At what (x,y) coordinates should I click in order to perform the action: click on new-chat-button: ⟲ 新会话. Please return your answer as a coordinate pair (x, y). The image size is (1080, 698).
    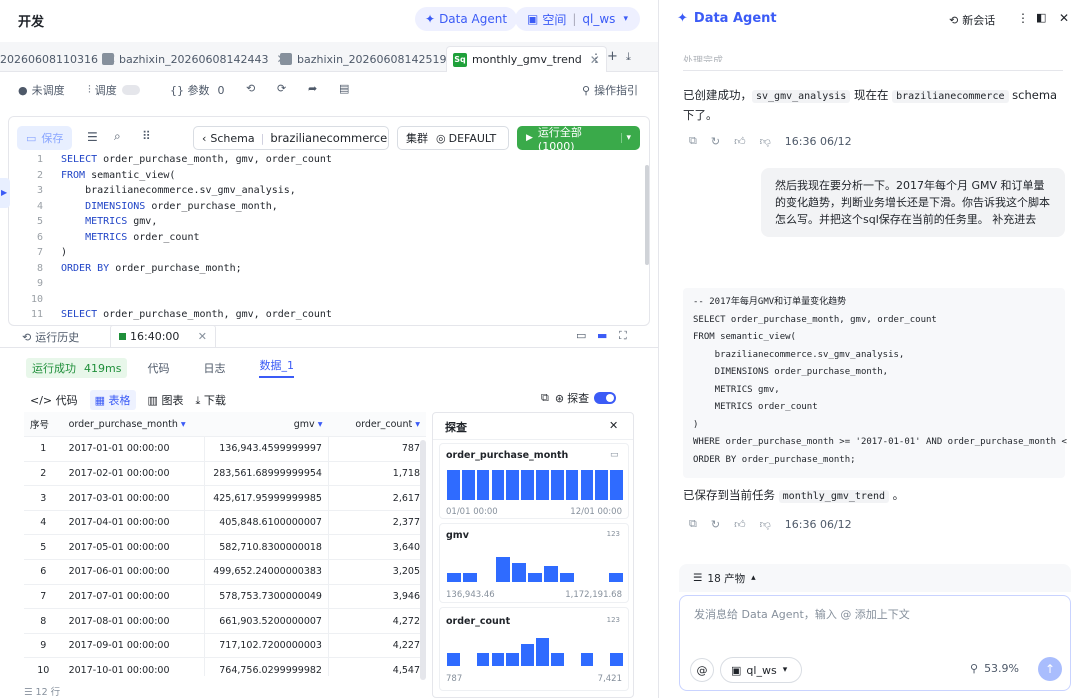
    Looking at the image, I should click on (972, 20).